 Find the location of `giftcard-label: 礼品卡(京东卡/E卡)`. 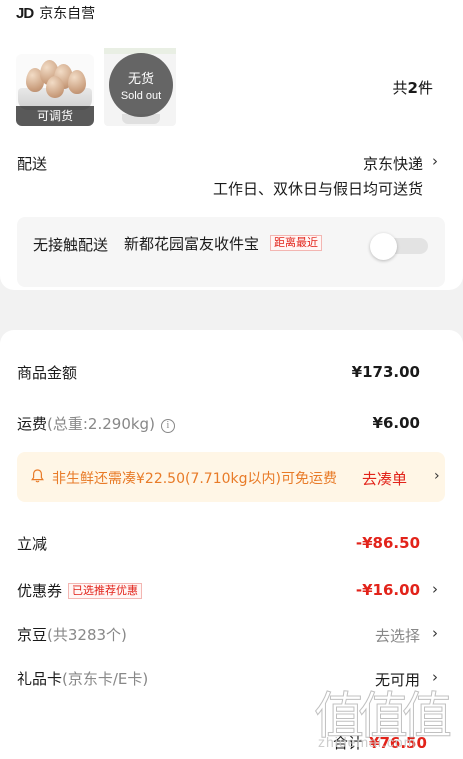

giftcard-label: 礼品卡(京东卡/E卡) is located at coordinates (82, 678).